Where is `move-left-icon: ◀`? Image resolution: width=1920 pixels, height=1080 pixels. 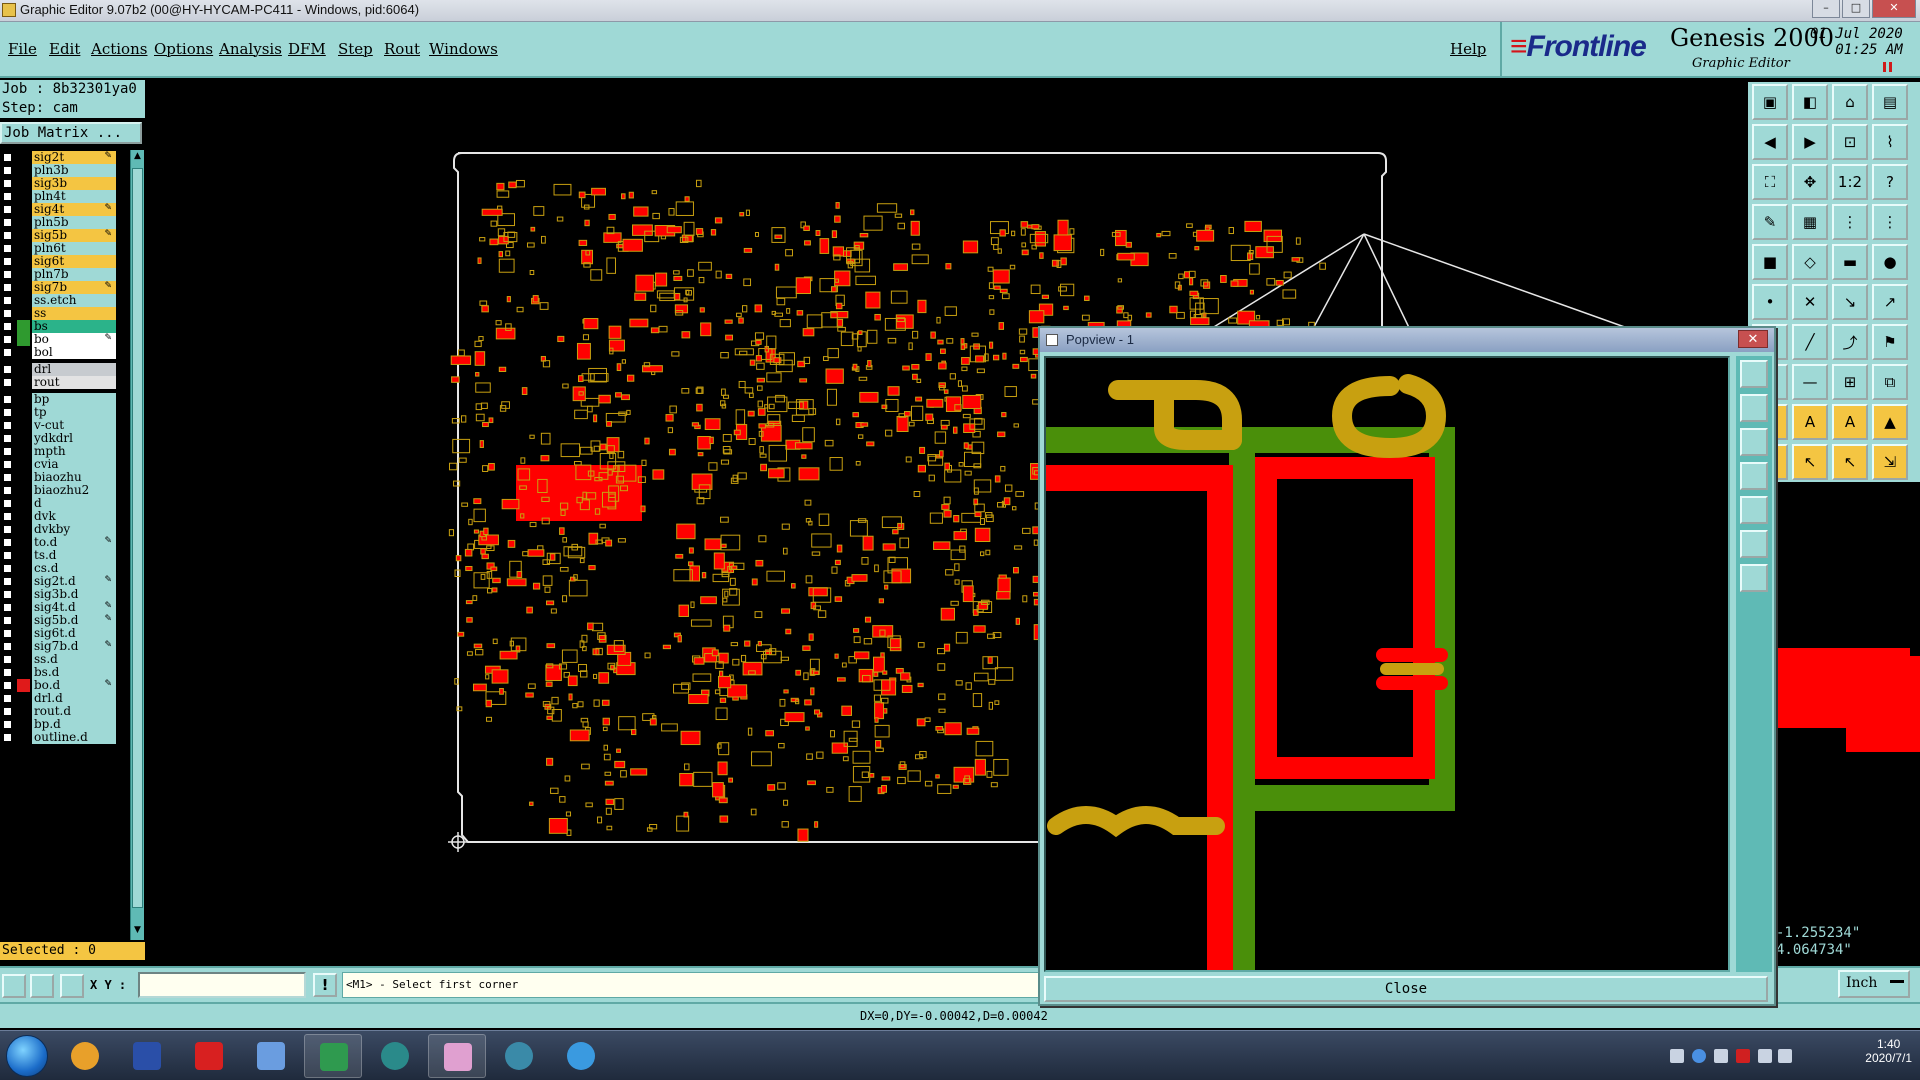
move-left-icon: ◀ is located at coordinates (1770, 142).